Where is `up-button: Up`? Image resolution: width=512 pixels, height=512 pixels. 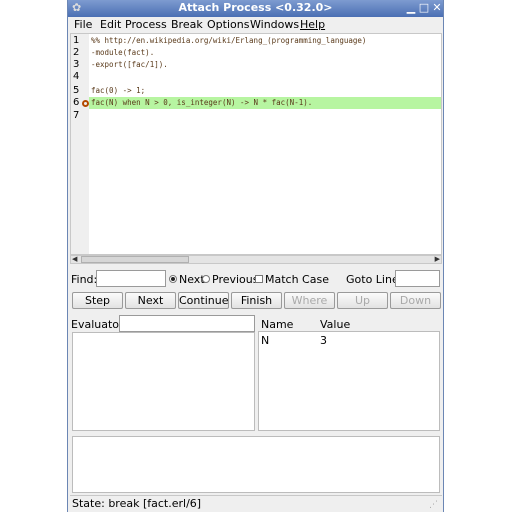
up-button: Up is located at coordinates (362, 300).